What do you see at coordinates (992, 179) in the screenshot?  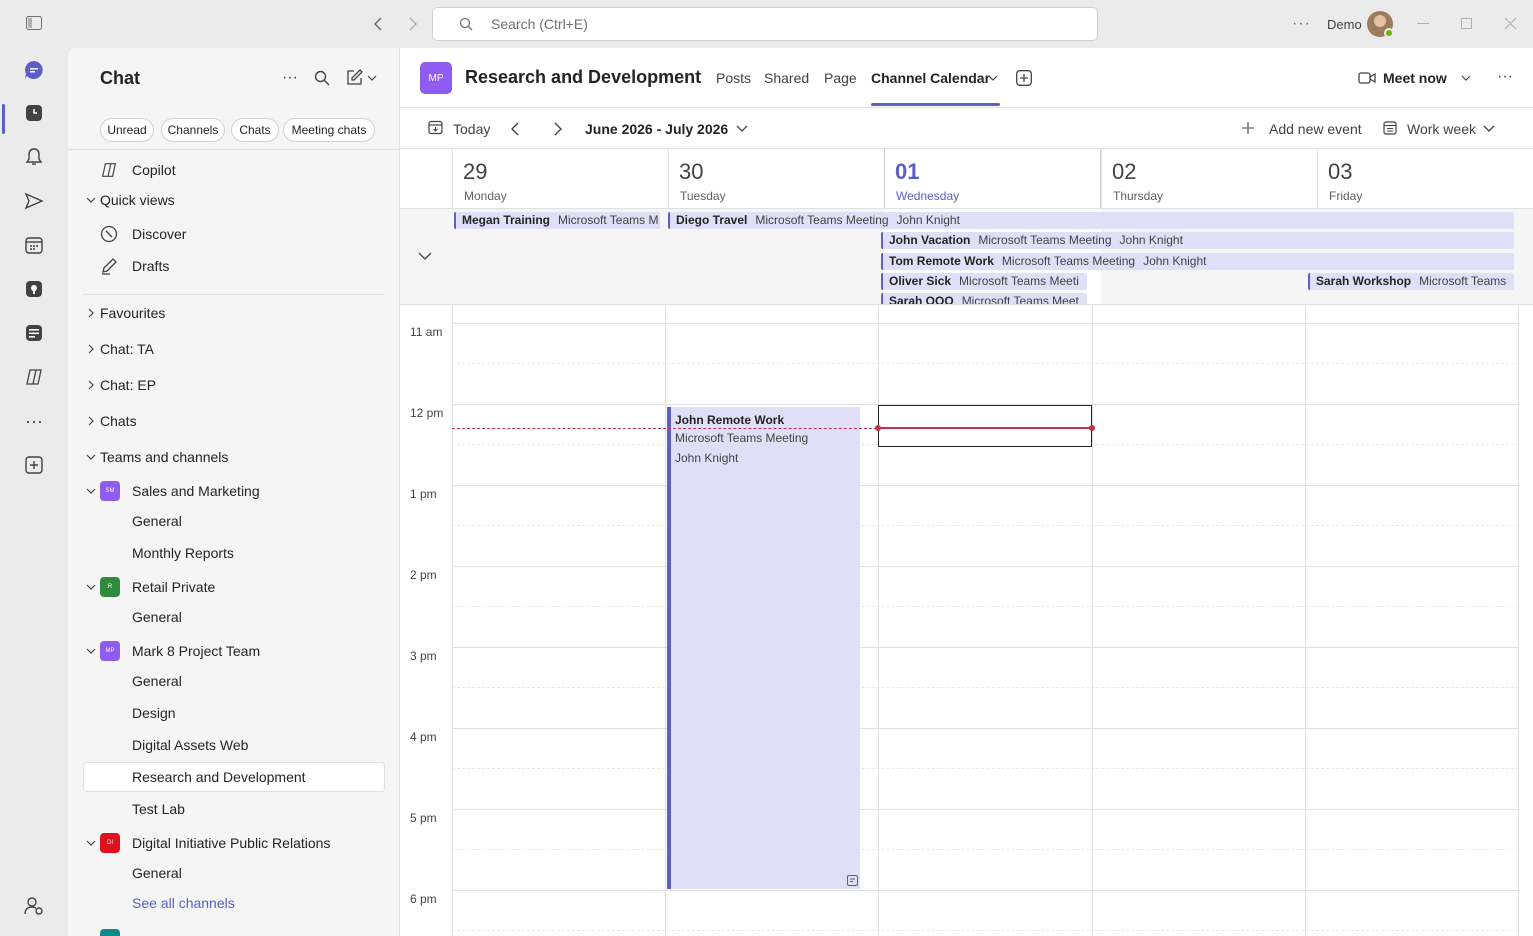 I see `day-header-today: 01 Wednesday` at bounding box center [992, 179].